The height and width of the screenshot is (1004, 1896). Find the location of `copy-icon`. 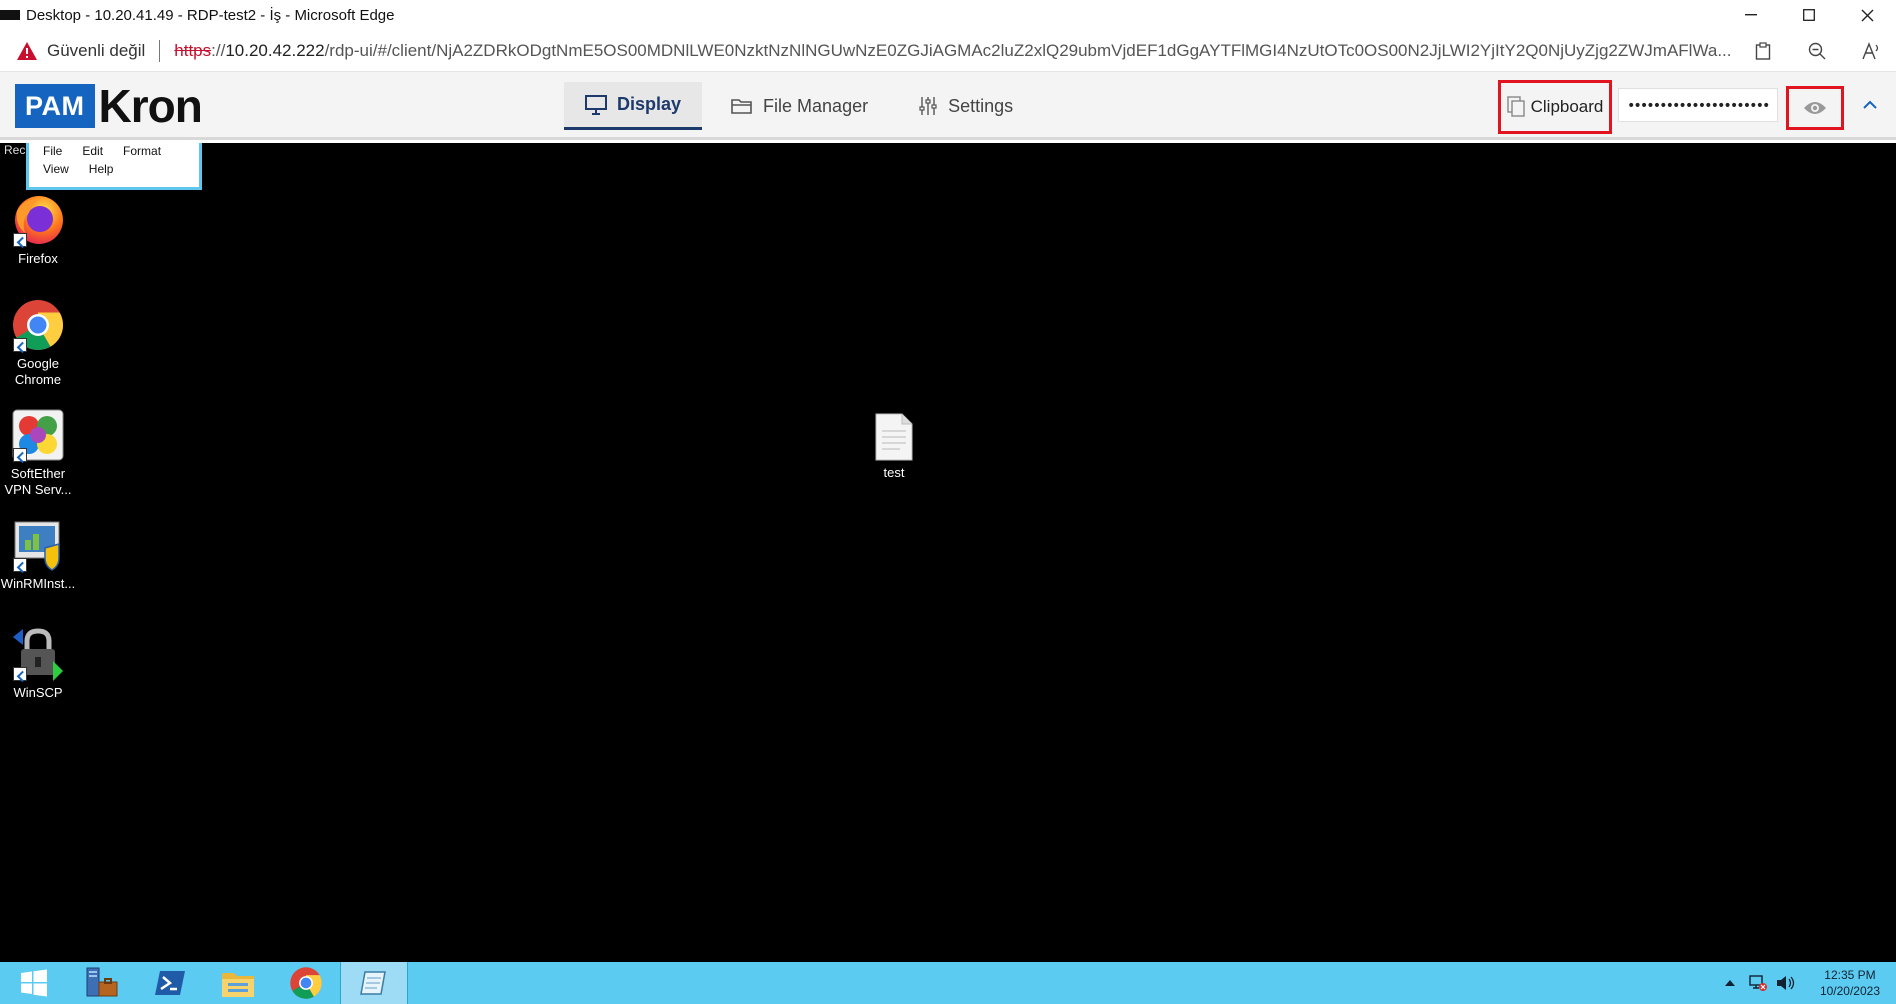

copy-icon is located at coordinates (1515, 106).